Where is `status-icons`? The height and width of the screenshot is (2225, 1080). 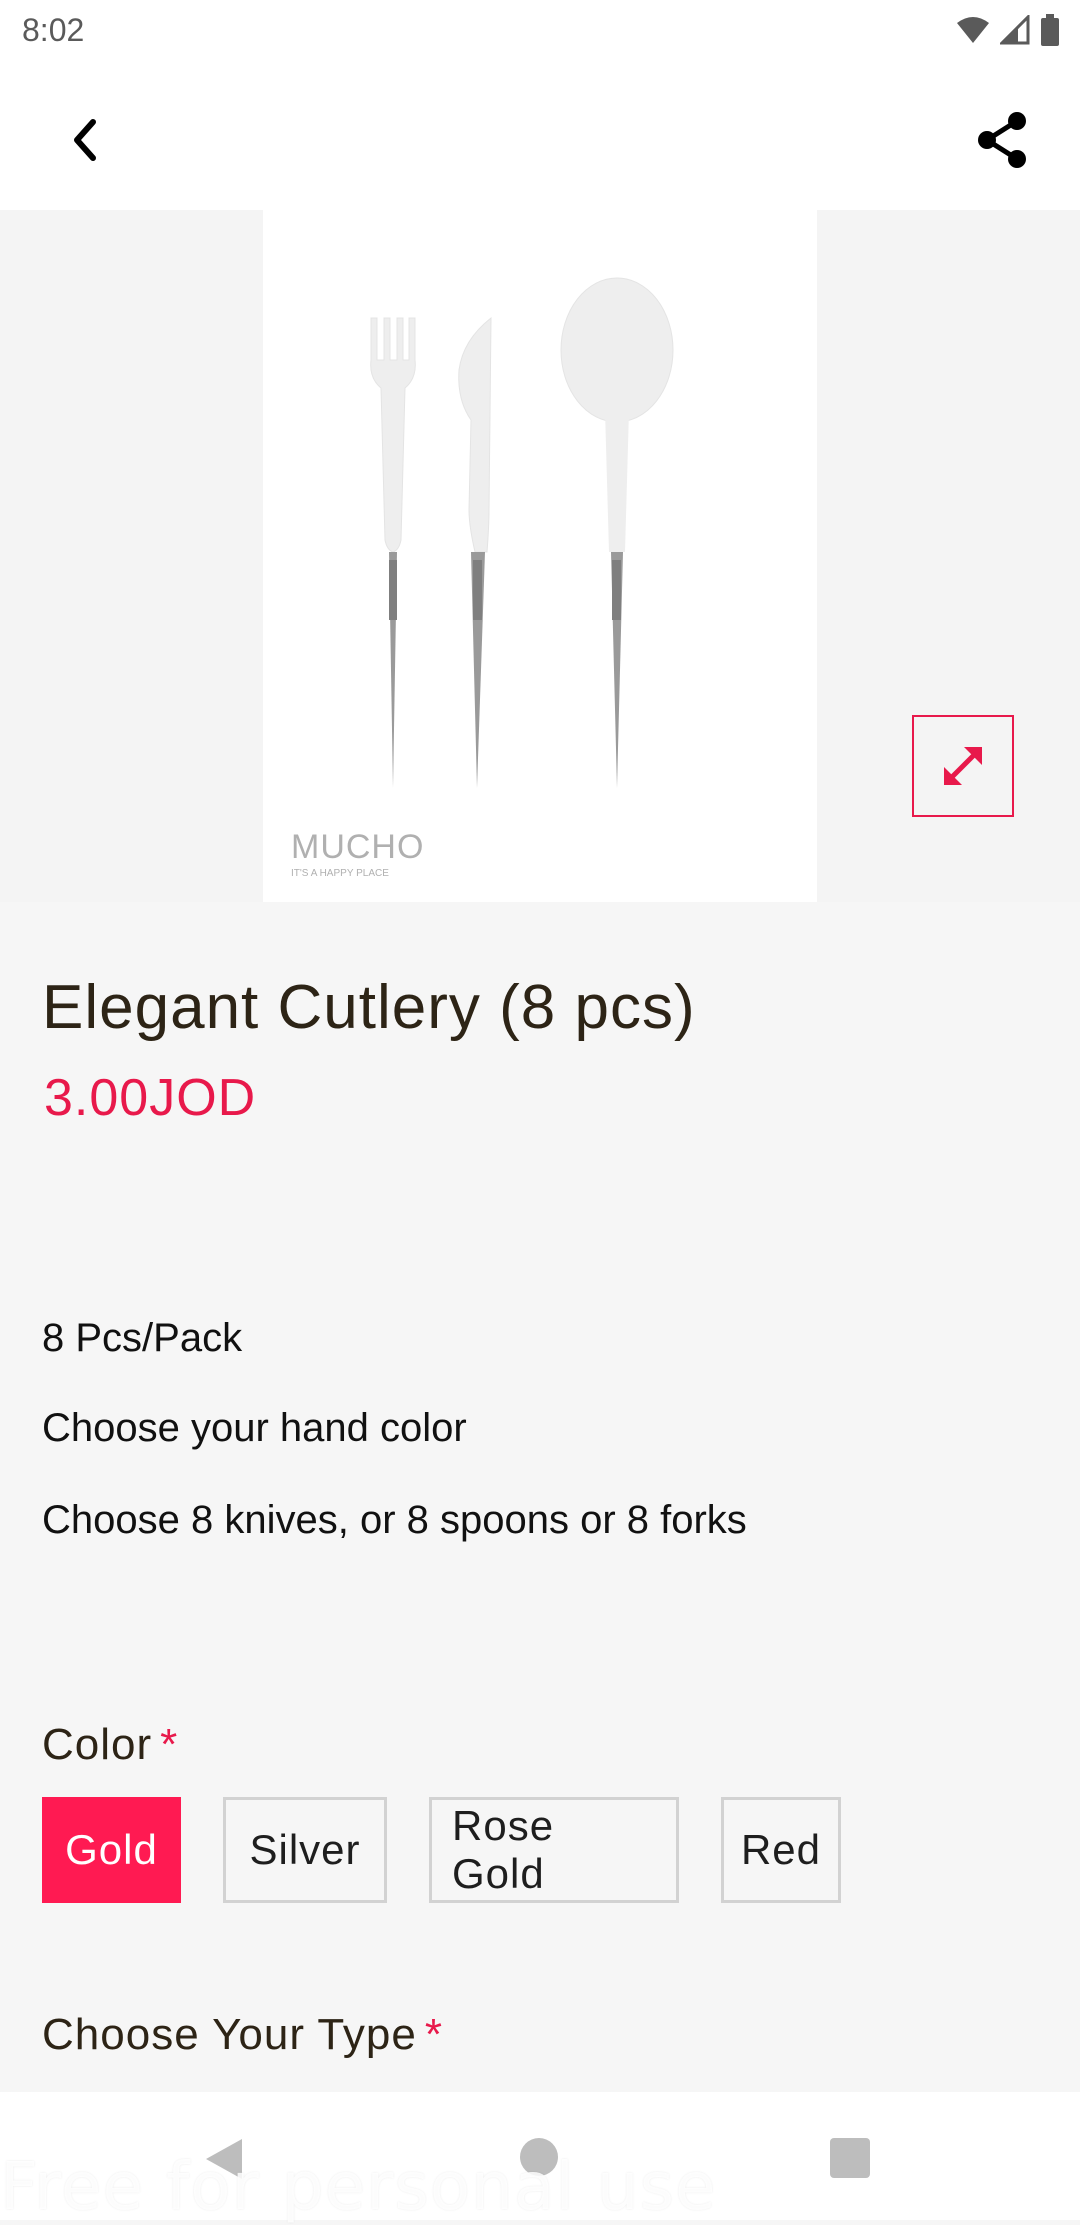 status-icons is located at coordinates (1008, 30).